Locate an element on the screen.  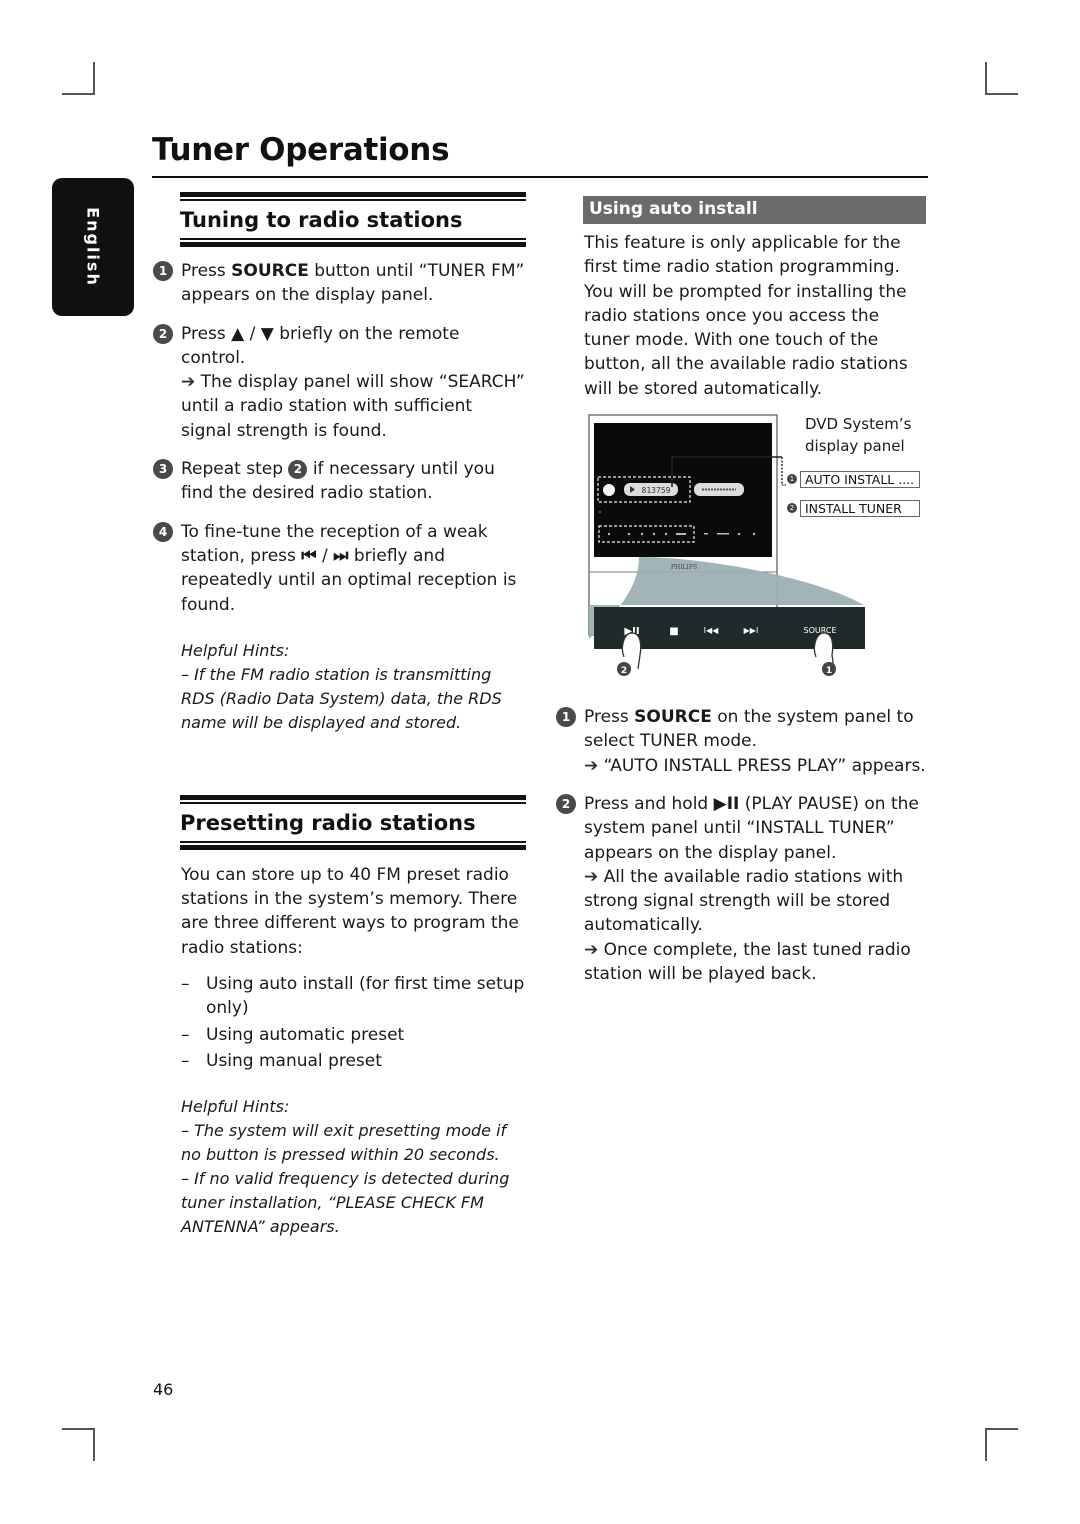
step-number-badge: 4 is located at coordinates (163, 531).